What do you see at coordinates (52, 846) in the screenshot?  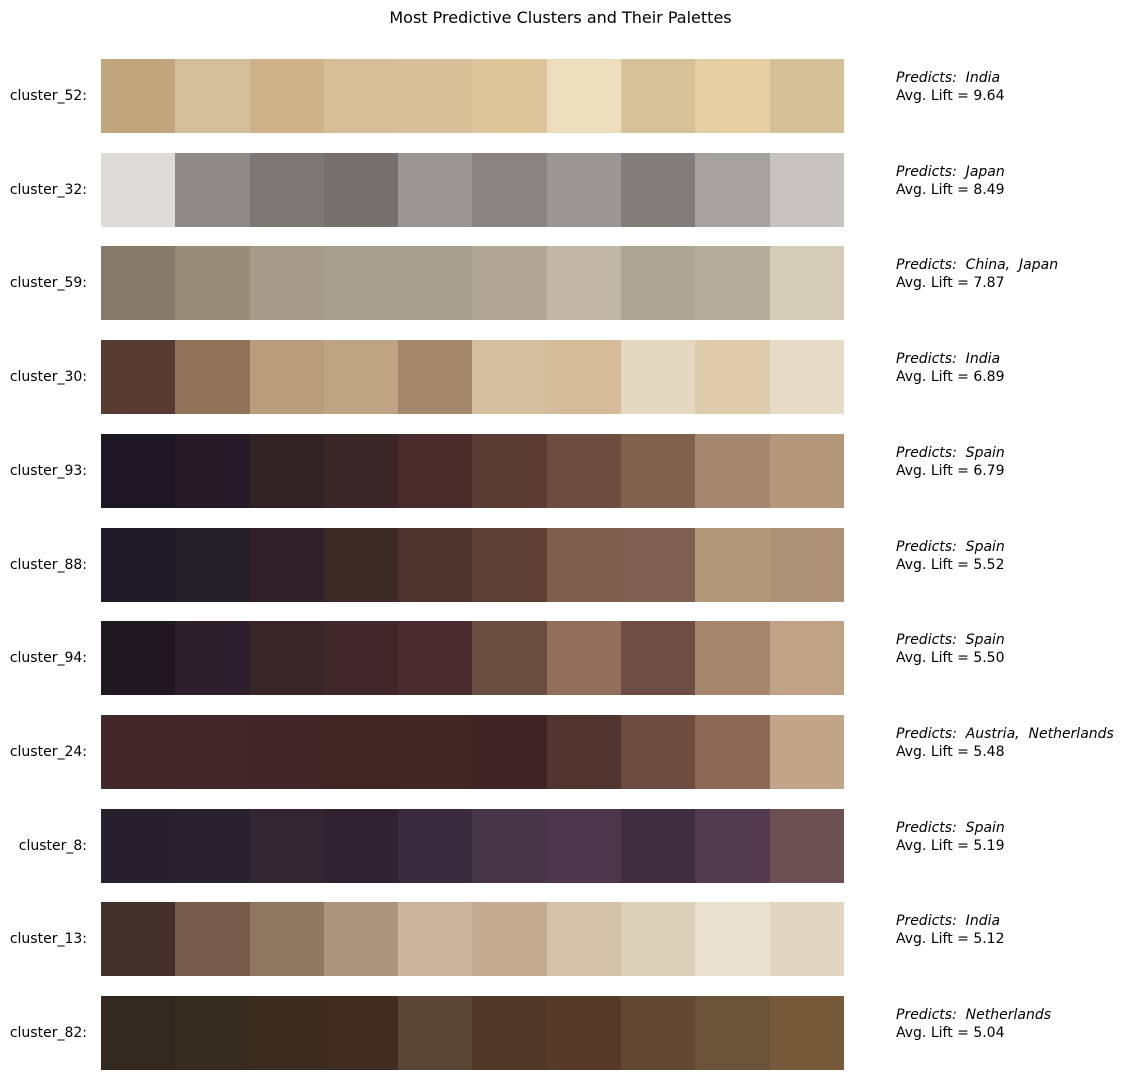 I see `cluster-label: cluster_8:` at bounding box center [52, 846].